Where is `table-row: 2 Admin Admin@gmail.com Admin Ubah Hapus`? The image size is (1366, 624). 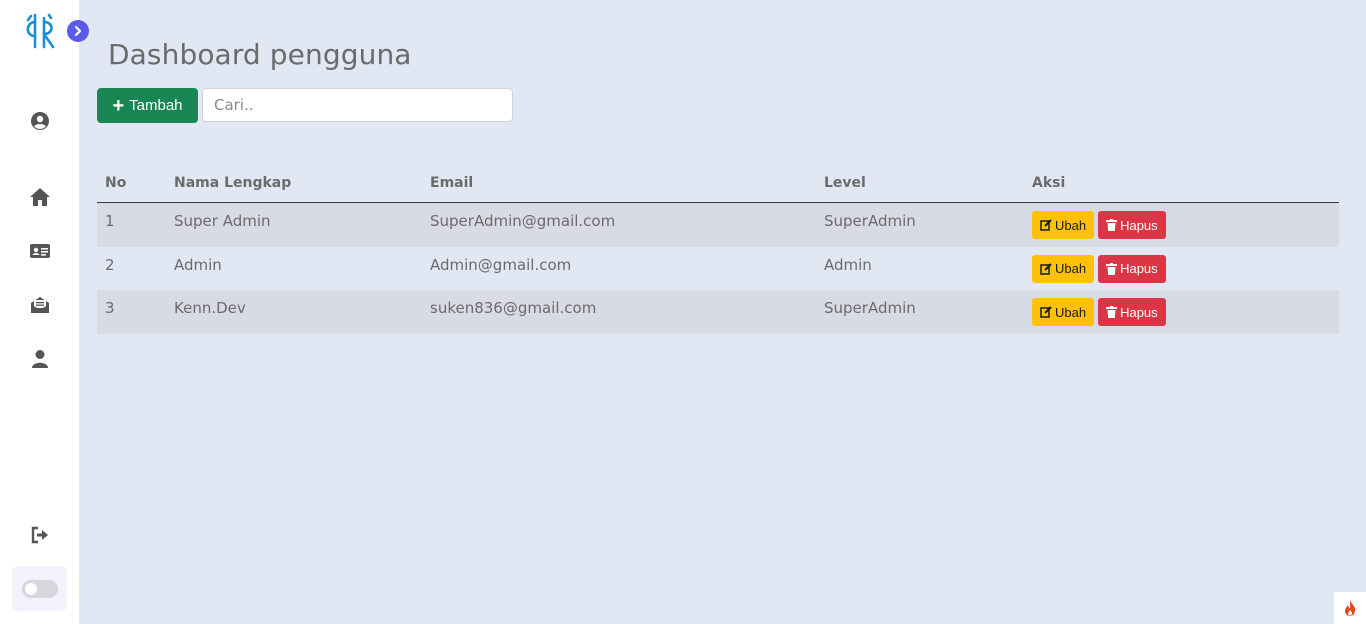
table-row: 2 Admin Admin@gmail.com Admin Ubah Hapus is located at coordinates (718, 269).